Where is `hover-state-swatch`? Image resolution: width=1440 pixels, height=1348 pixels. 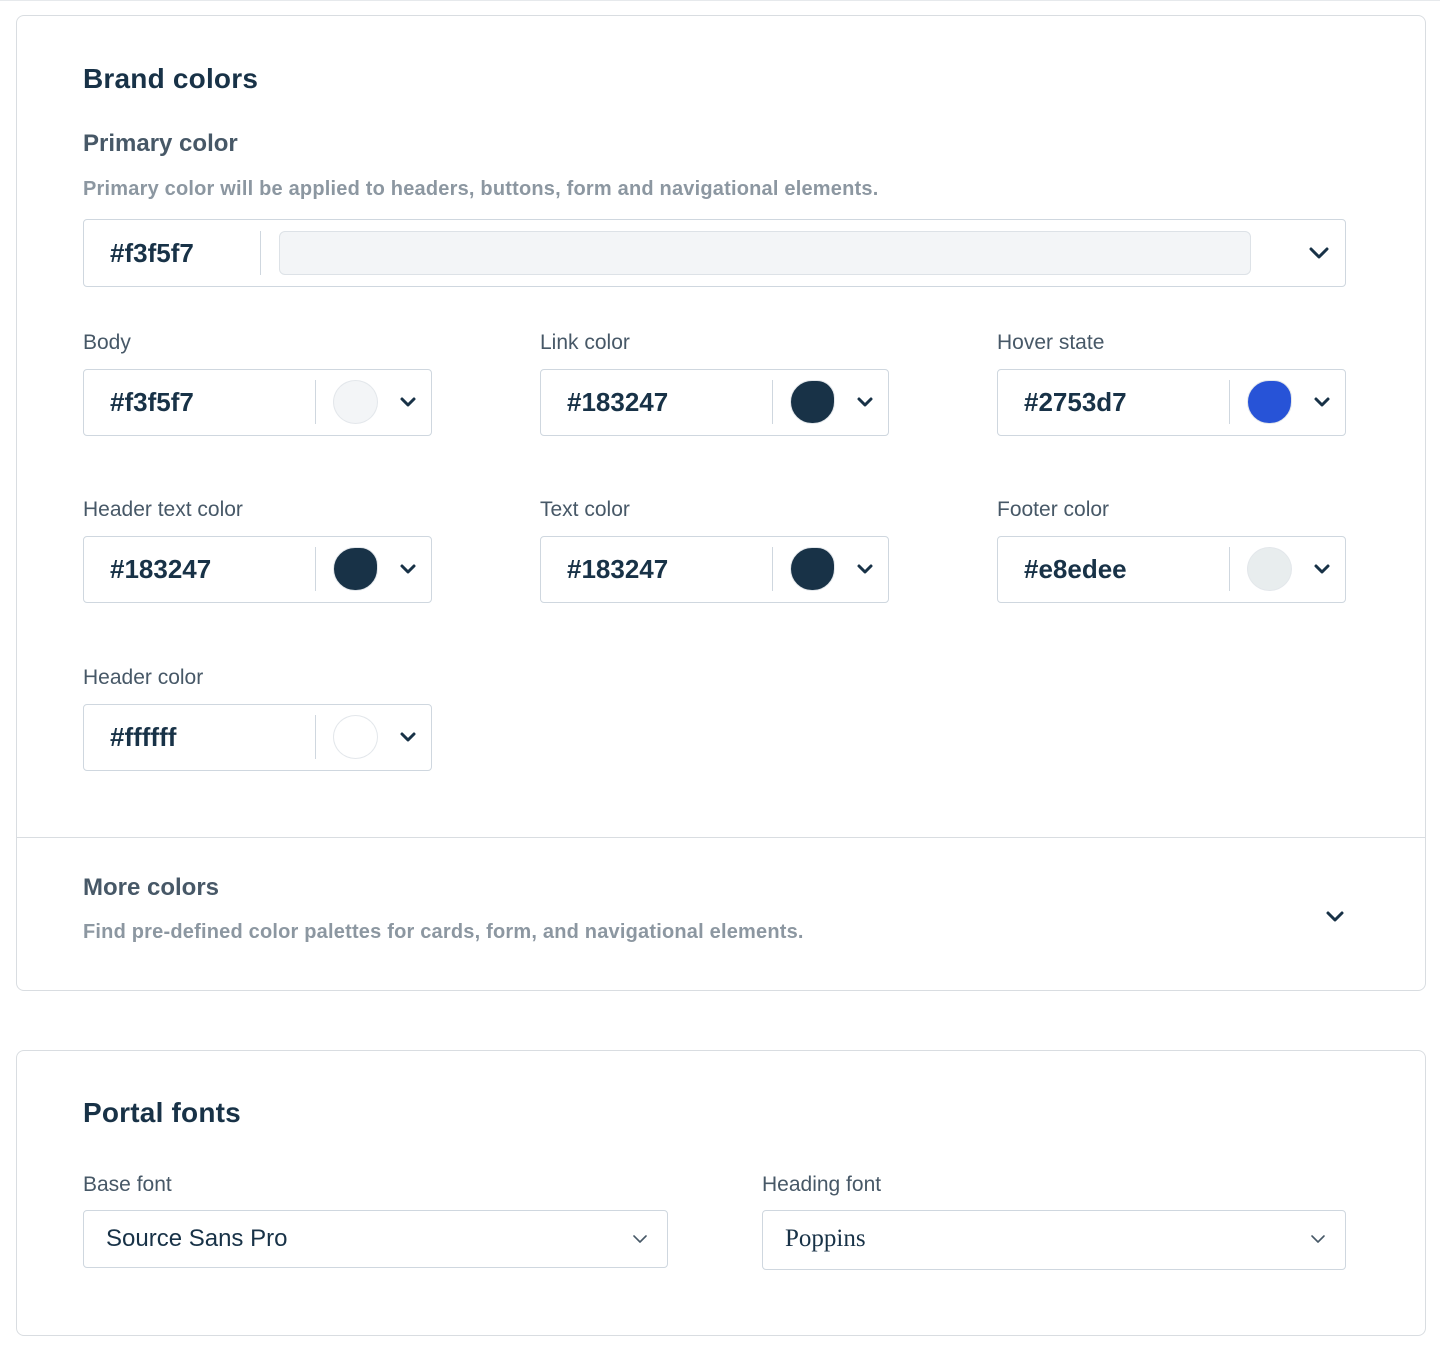
hover-state-swatch is located at coordinates (1269, 402).